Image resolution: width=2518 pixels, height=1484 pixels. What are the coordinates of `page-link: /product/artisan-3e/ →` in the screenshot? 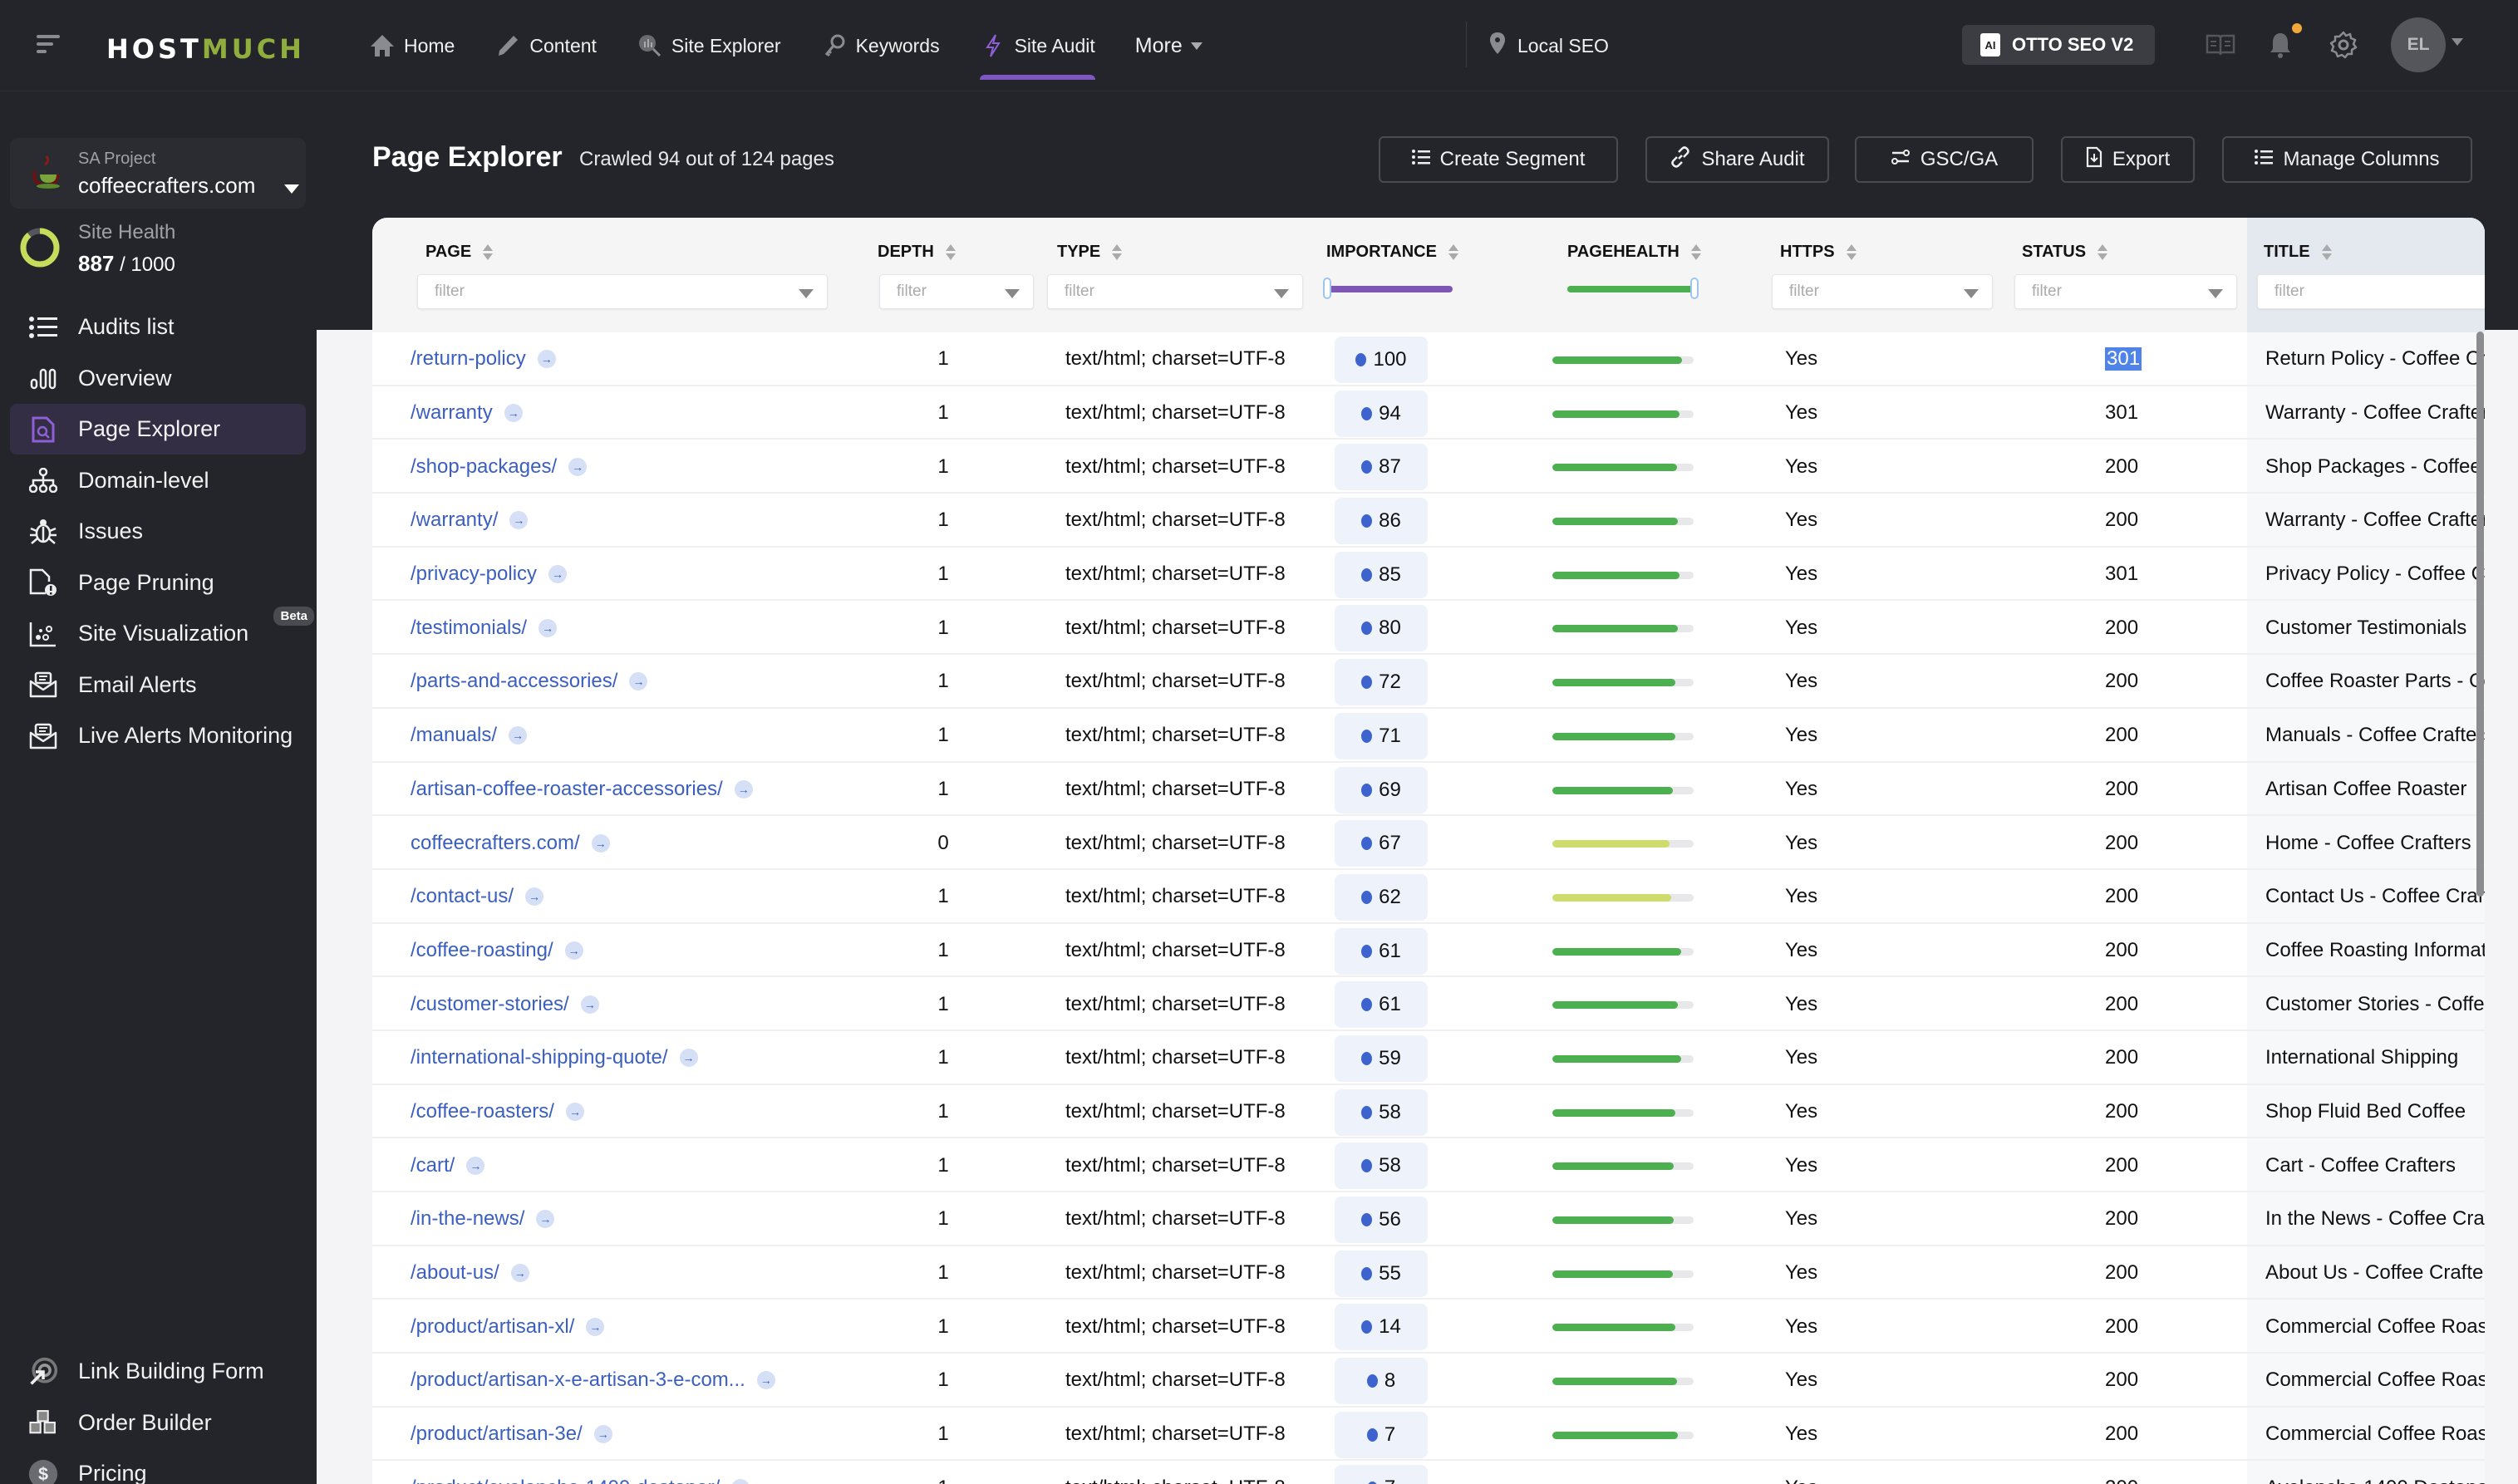 It's located at (511, 1435).